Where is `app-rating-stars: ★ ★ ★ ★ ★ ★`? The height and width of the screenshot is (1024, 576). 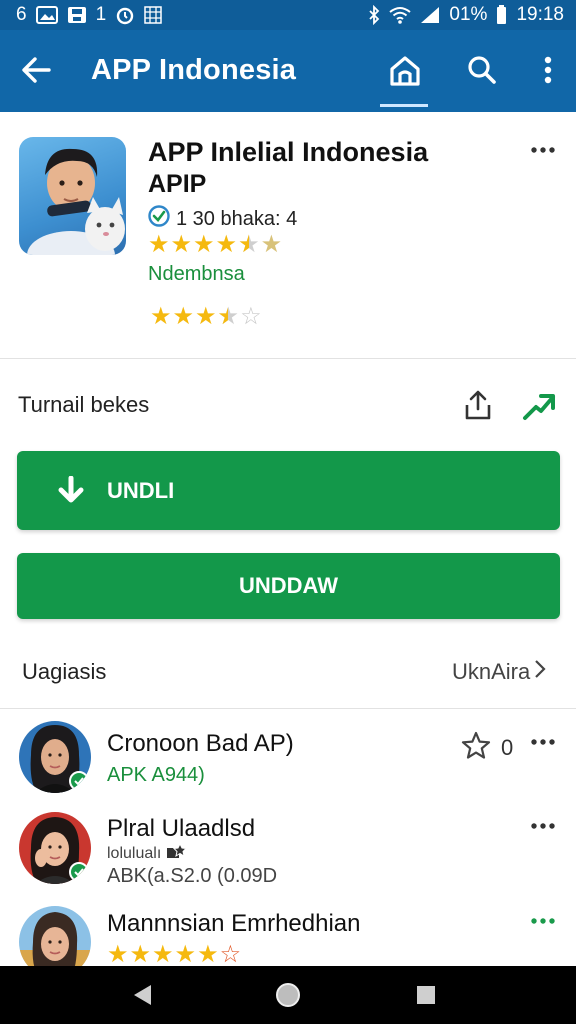
app-rating-stars: ★ ★ ★ ★ ★ ★ is located at coordinates (215, 244).